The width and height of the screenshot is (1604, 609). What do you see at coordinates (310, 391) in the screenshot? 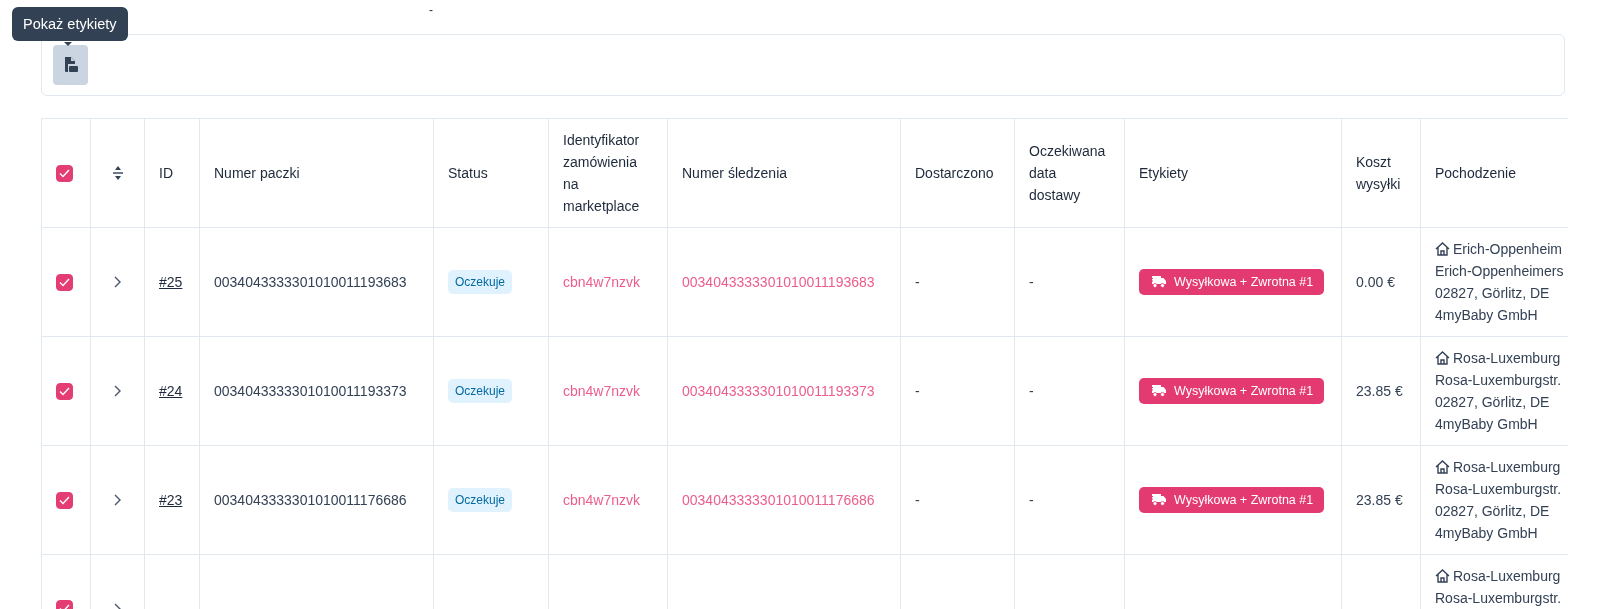
I see `parcel-number: 0034043333301010011193373` at bounding box center [310, 391].